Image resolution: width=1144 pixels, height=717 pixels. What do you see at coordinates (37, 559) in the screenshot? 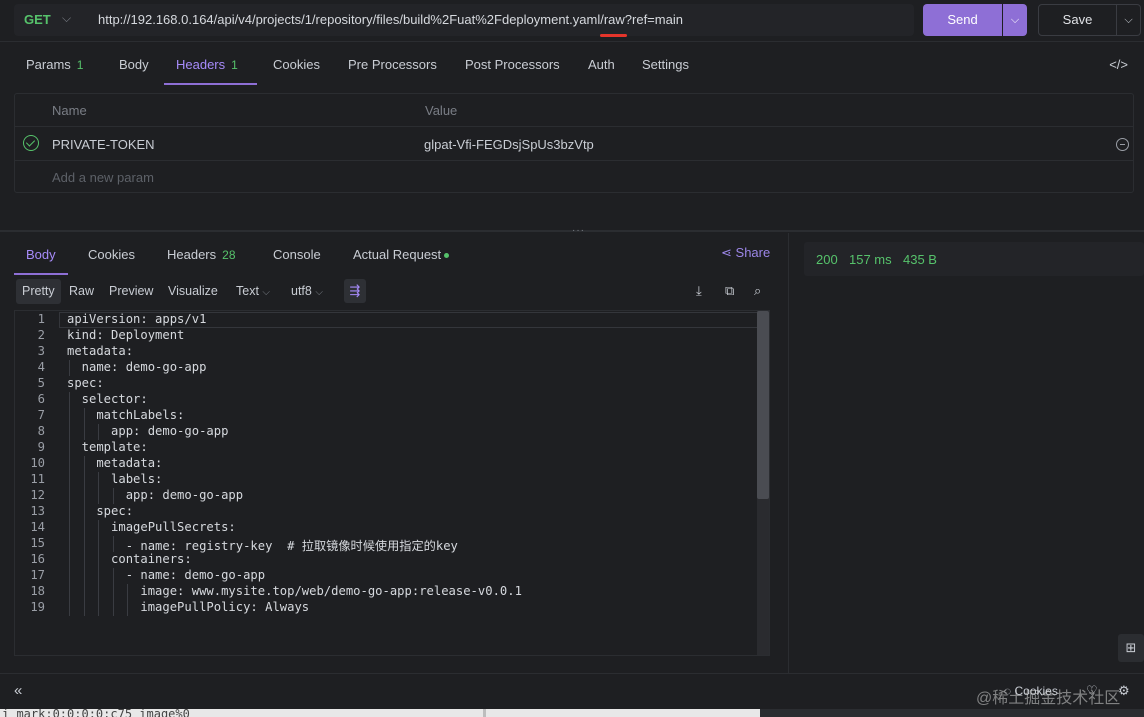
I see `line-number: 16` at bounding box center [37, 559].